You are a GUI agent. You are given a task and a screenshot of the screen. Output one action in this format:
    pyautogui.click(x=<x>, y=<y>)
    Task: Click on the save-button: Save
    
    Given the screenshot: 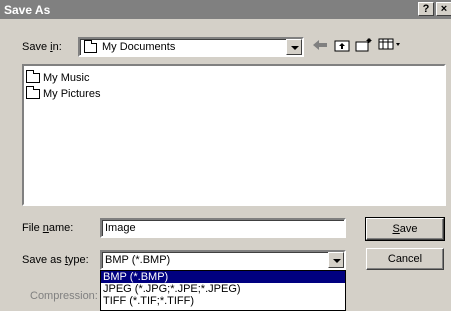 What is the action you would take?
    pyautogui.click(x=405, y=229)
    